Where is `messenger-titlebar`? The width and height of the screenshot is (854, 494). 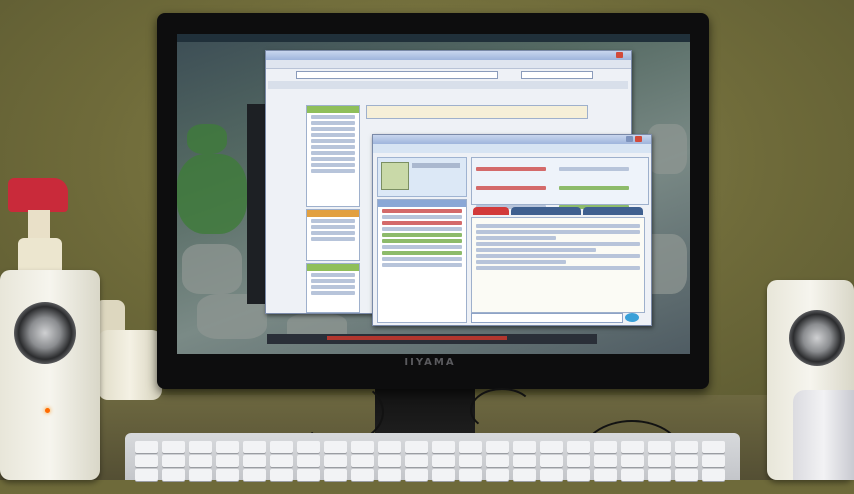 messenger-titlebar is located at coordinates (512, 139).